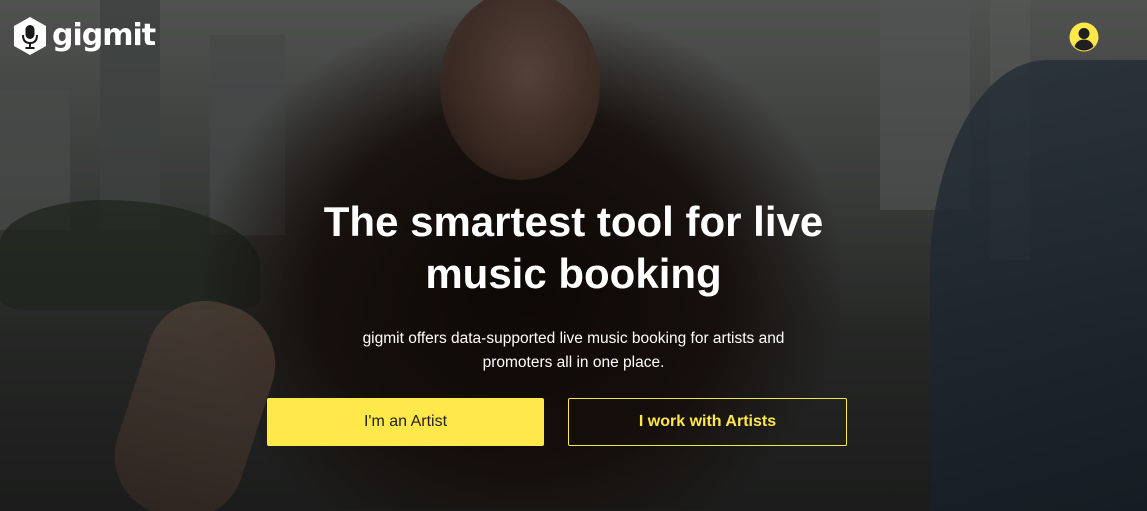  Describe the element at coordinates (405, 422) in the screenshot. I see `artist-signup-button: I'm an Artist` at that location.